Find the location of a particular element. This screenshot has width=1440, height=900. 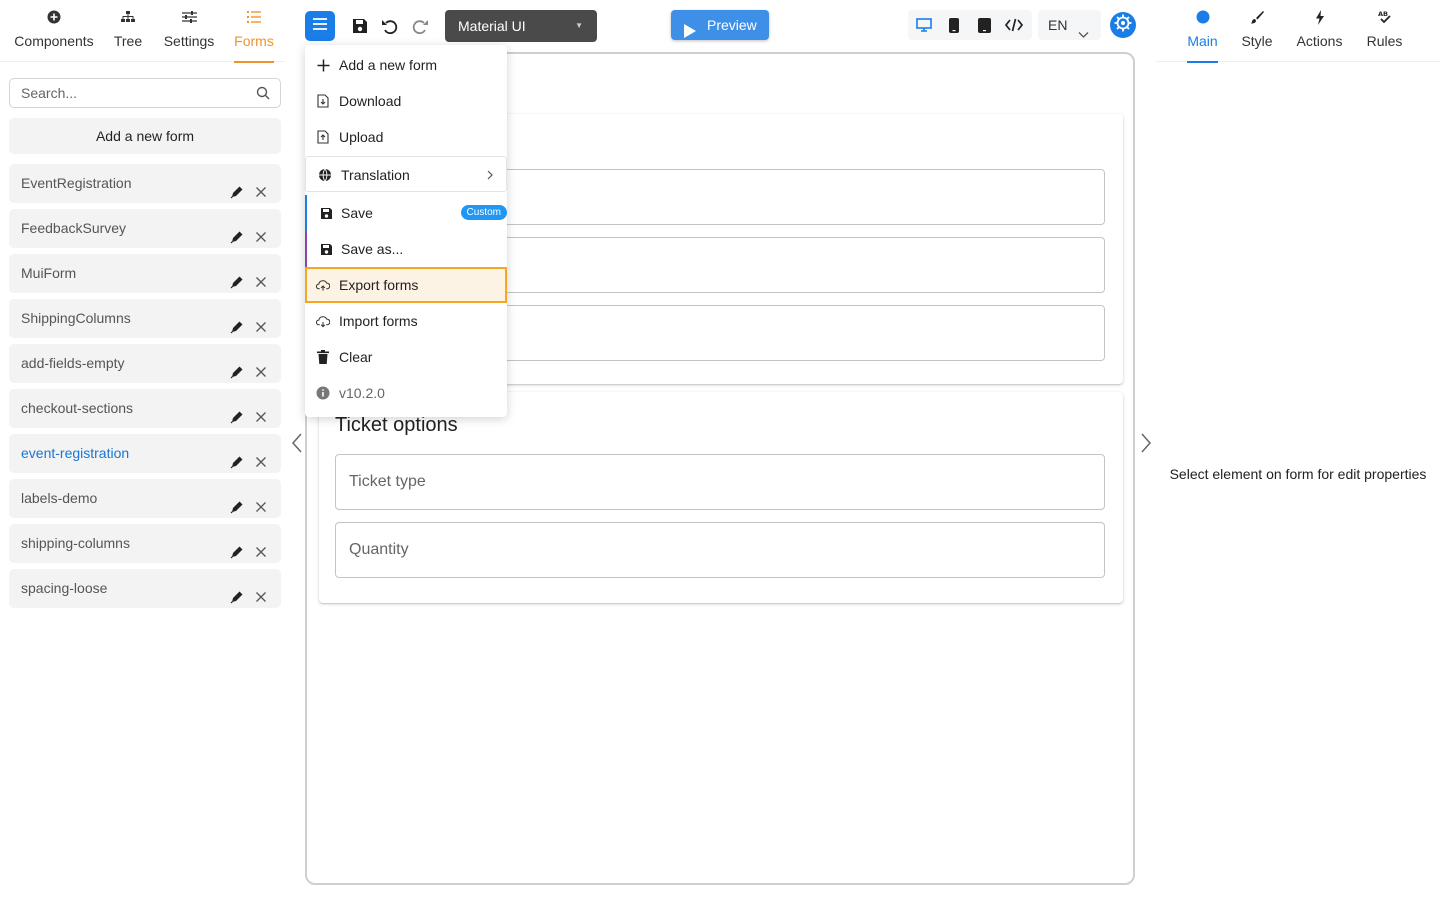

list-item: checkout-sections is located at coordinates (145, 408).